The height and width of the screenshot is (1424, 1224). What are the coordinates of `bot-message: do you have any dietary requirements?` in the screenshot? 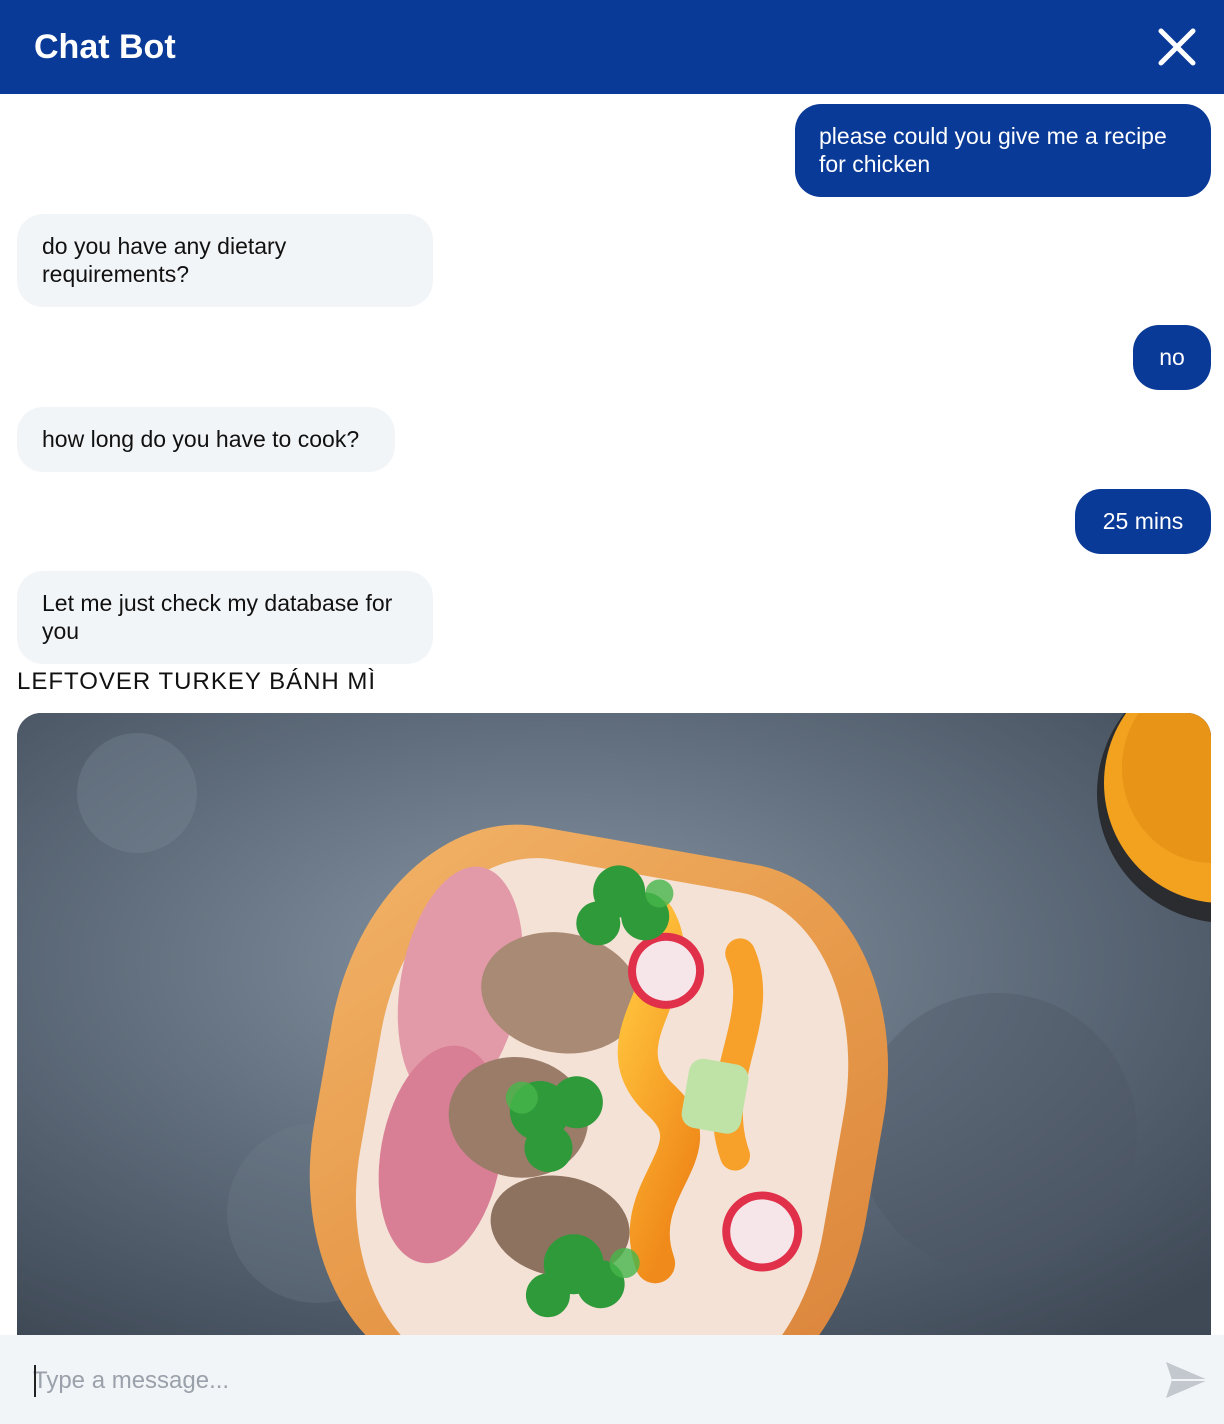 It's located at (225, 260).